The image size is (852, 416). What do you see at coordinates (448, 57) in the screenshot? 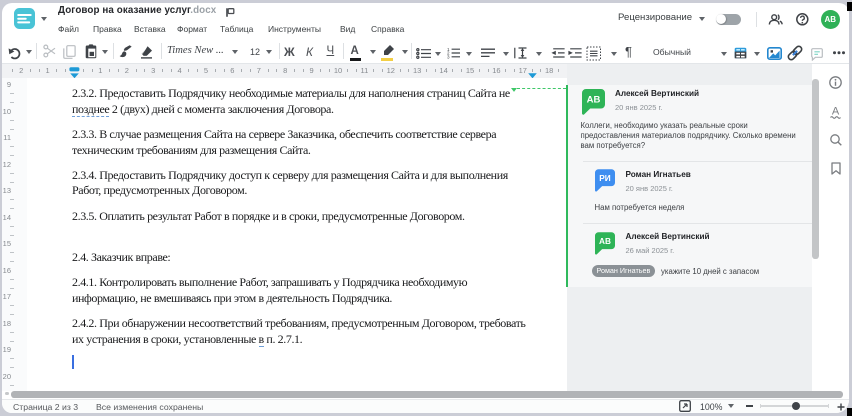
I see `svg-text: 3` at bounding box center [448, 57].